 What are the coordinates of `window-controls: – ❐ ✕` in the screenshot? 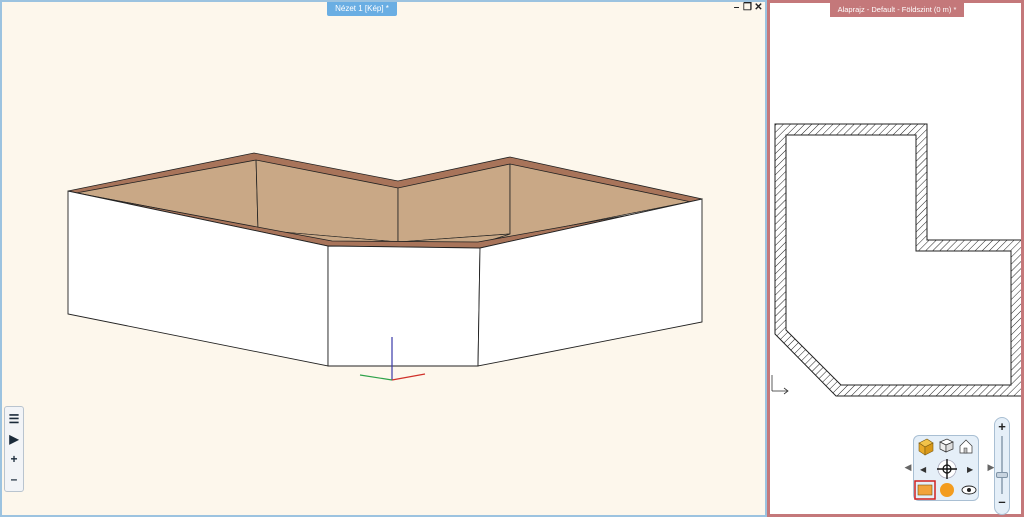 It's located at (747, 8).